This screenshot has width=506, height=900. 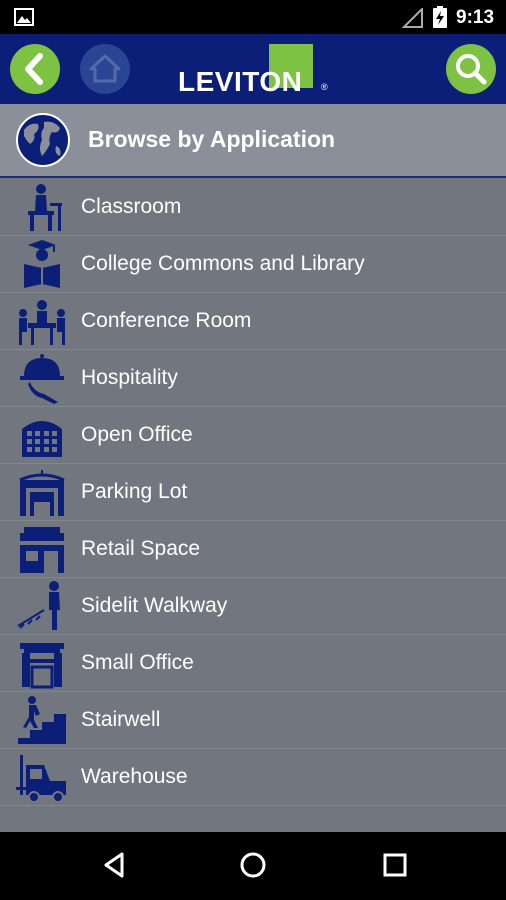 I want to click on list-item-parking-lot: Parking Lot, so click(x=253, y=492).